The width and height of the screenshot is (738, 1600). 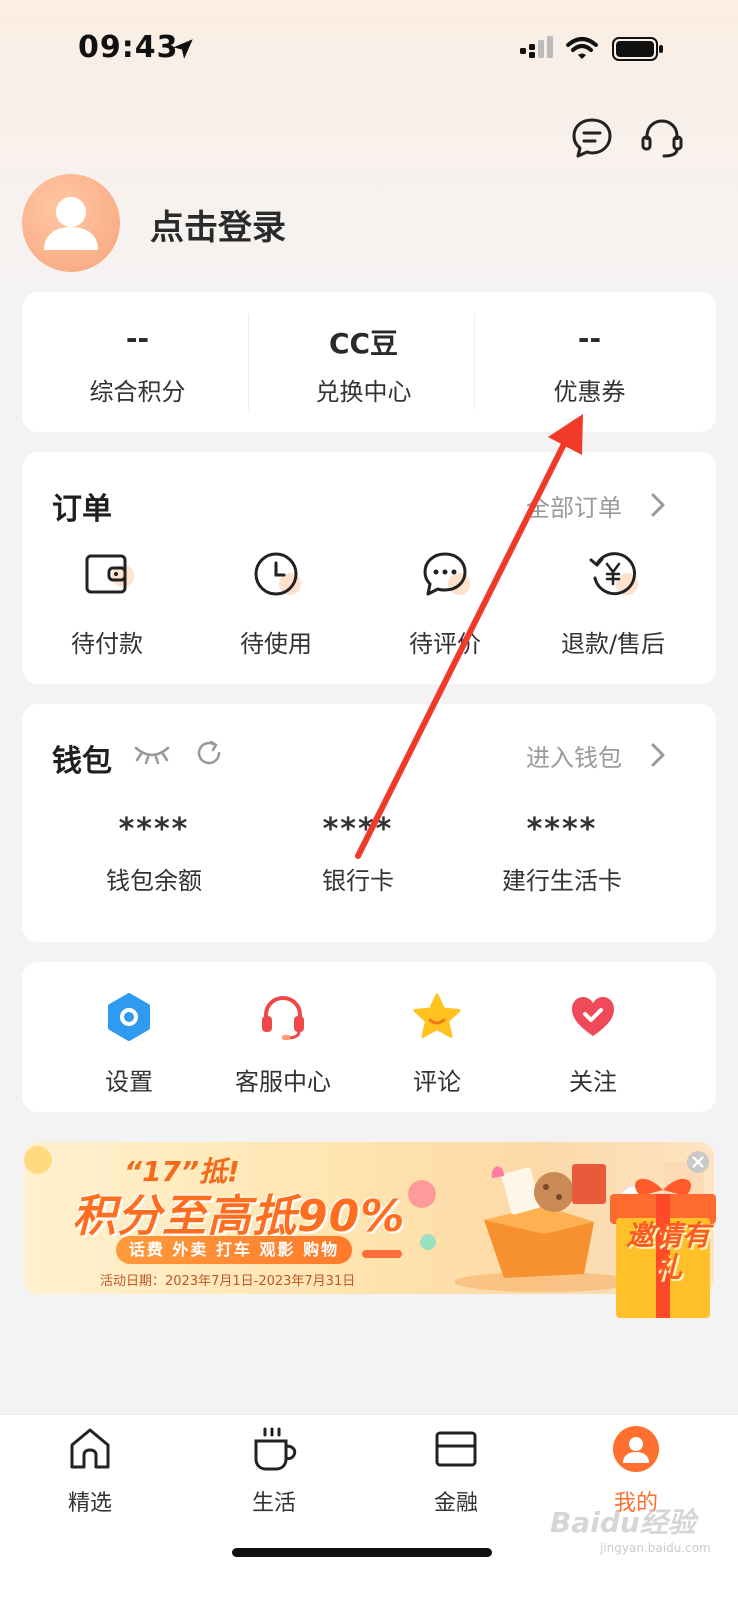 I want to click on order-to-review: 待评价, so click(x=445, y=603).